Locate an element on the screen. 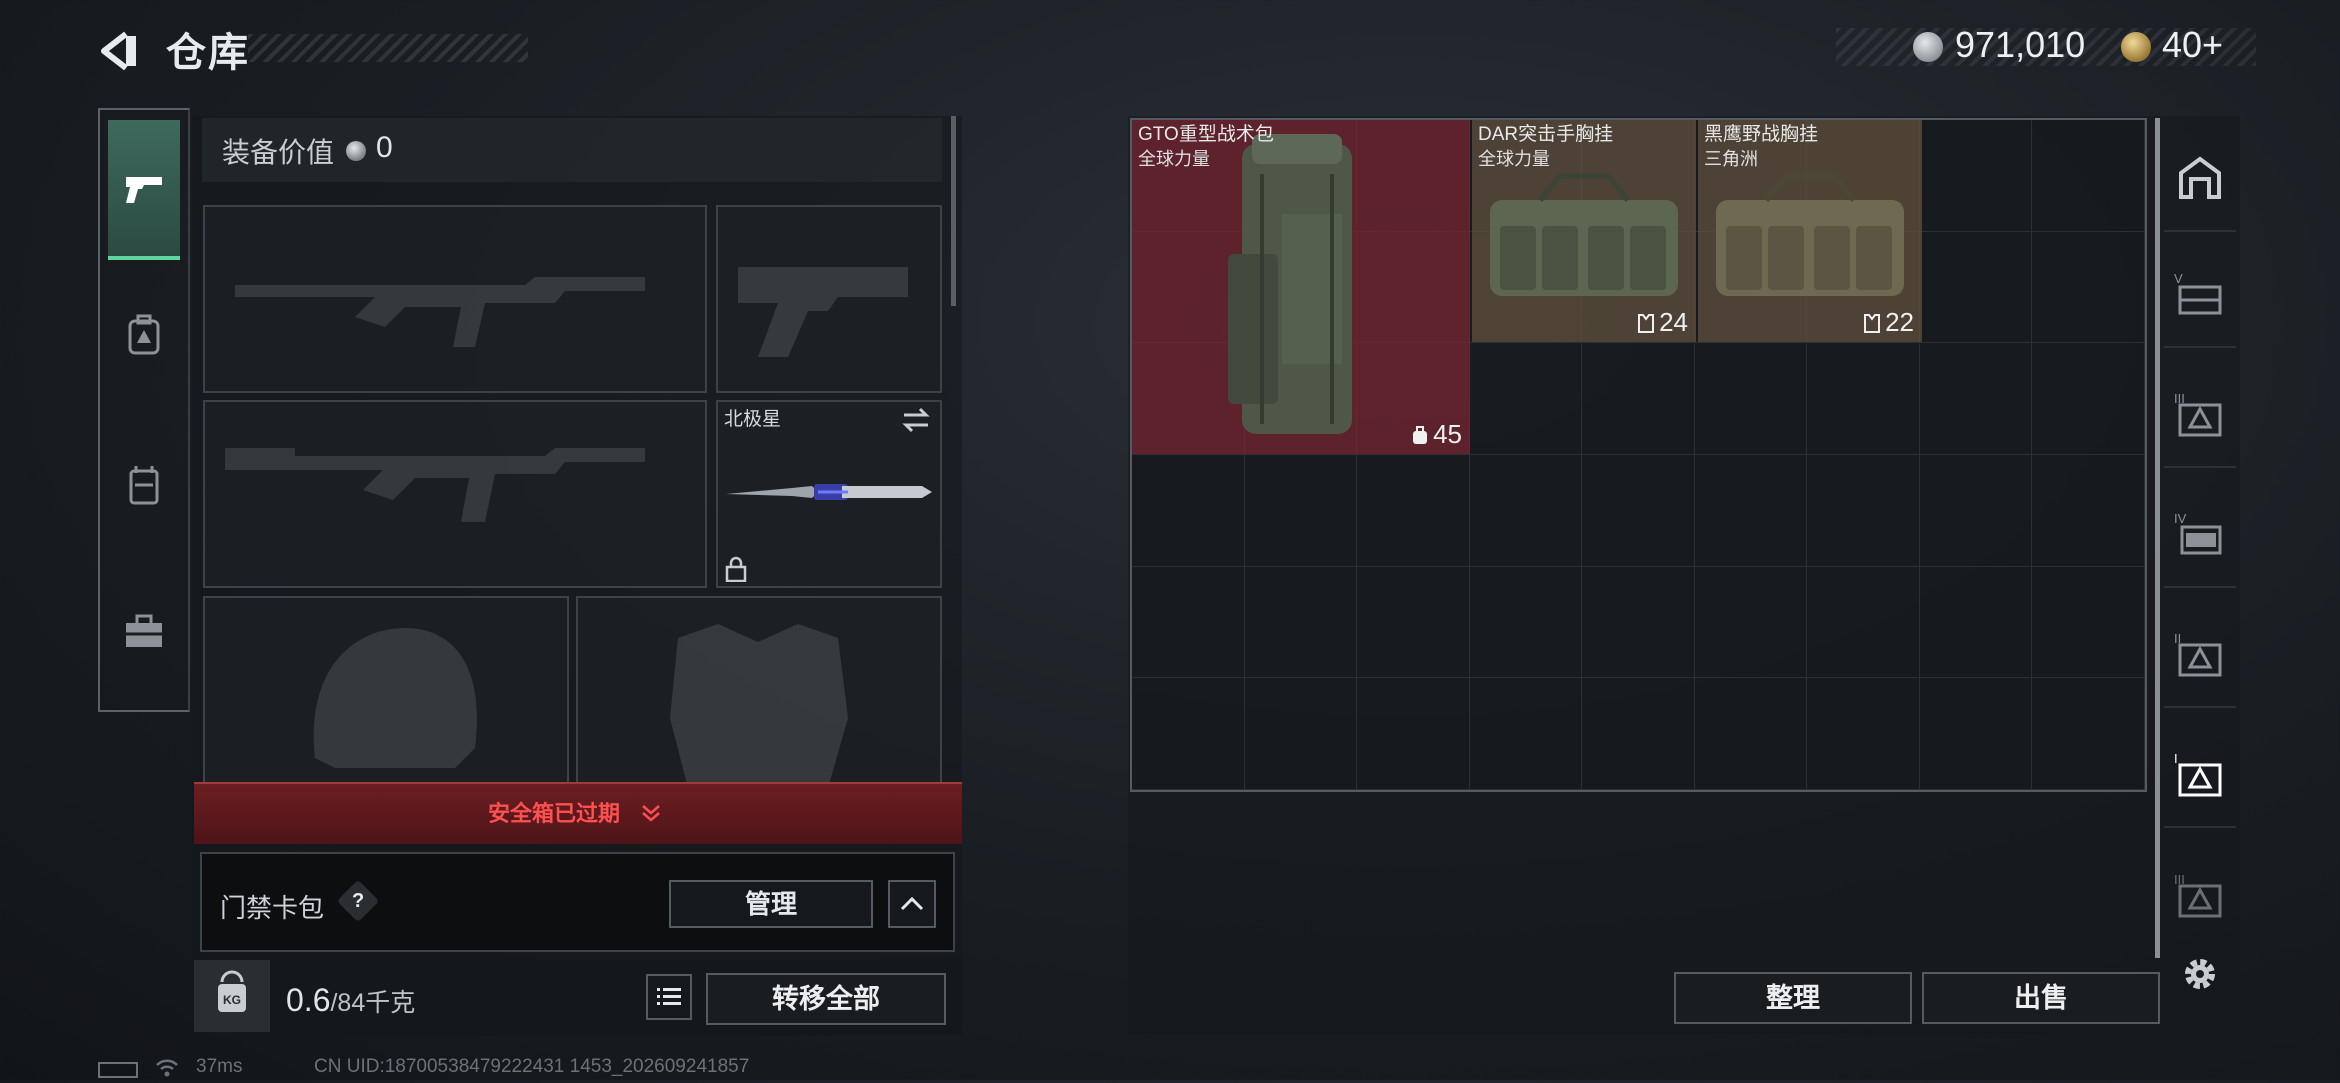 The width and height of the screenshot is (2340, 1083). storage-item-dar-vest: DAR突击手胸挂 全球力量 24 is located at coordinates (1584, 231).